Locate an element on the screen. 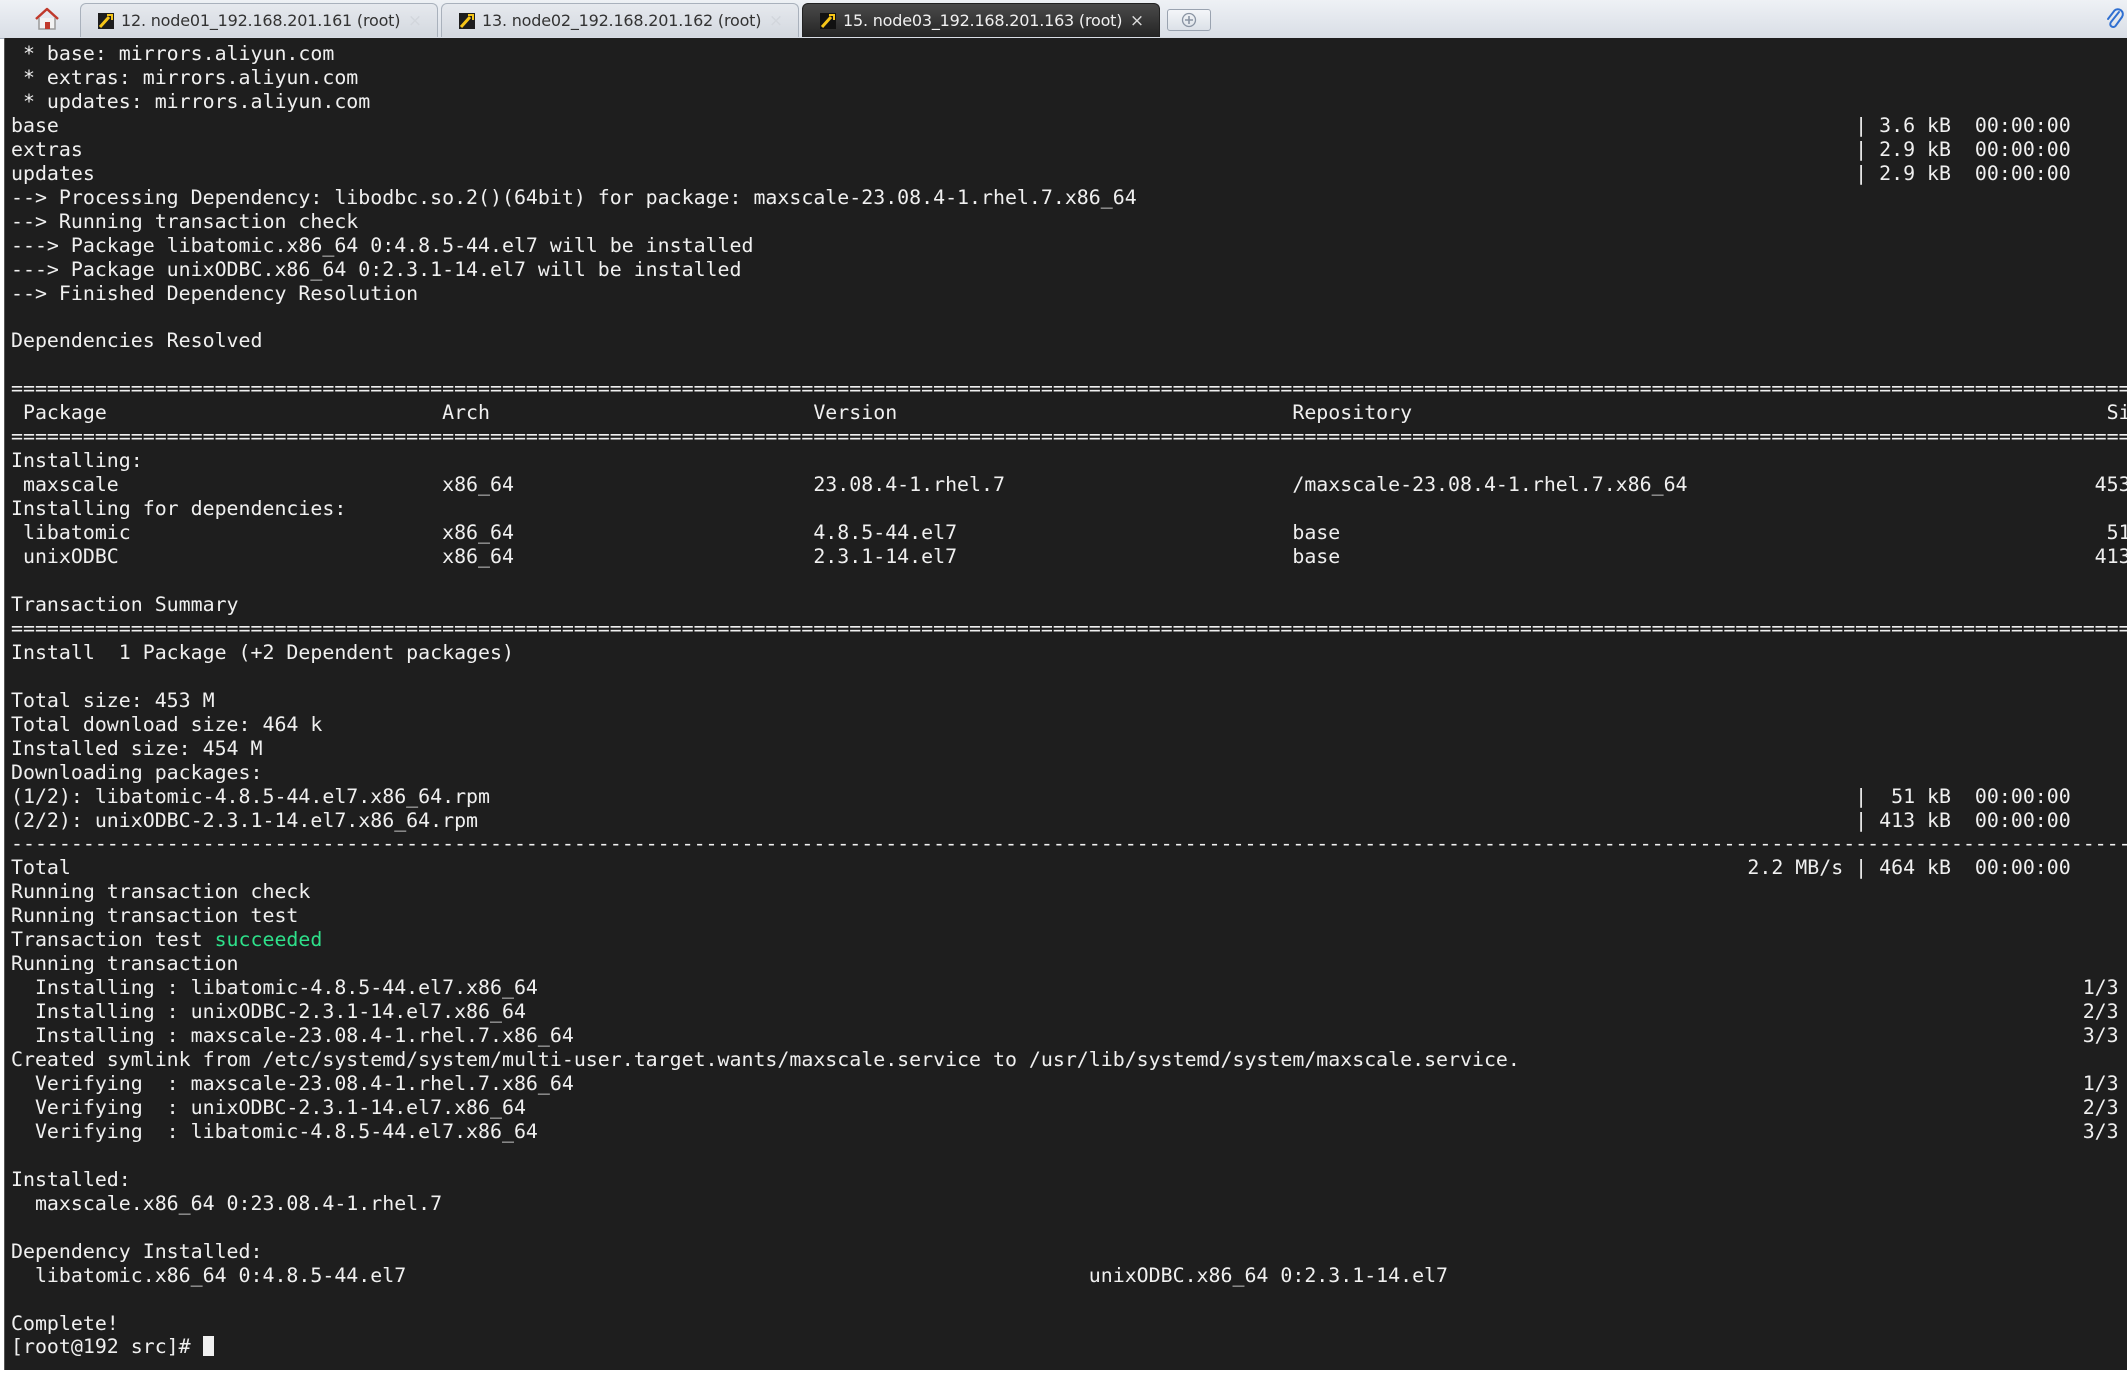 The width and height of the screenshot is (2127, 1373). terminal-line: base | 3.6 kB 00:00:00 is located at coordinates (1041, 125).